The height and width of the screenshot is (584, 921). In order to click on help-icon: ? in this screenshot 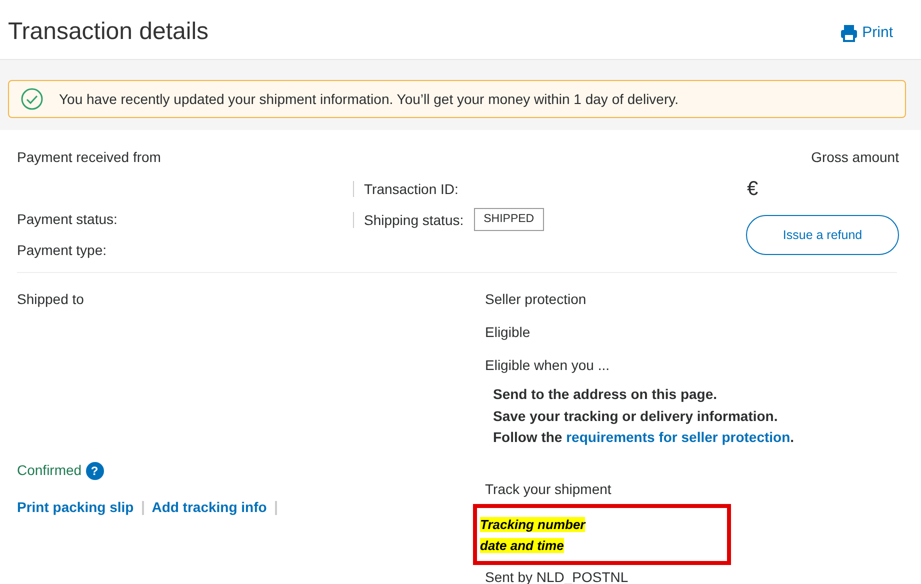, I will do `click(95, 471)`.